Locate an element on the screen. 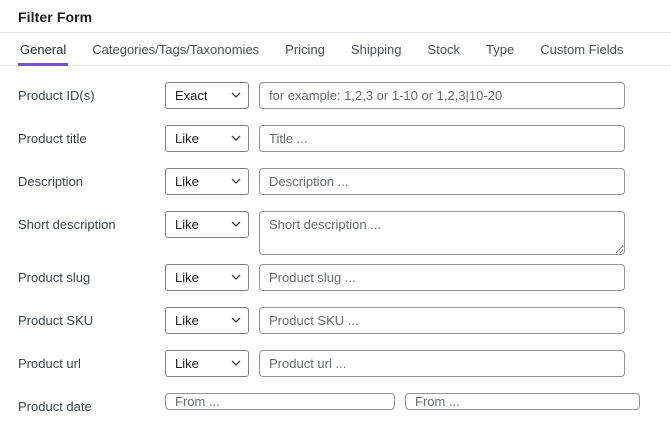  product-sku-input is located at coordinates (442, 320).